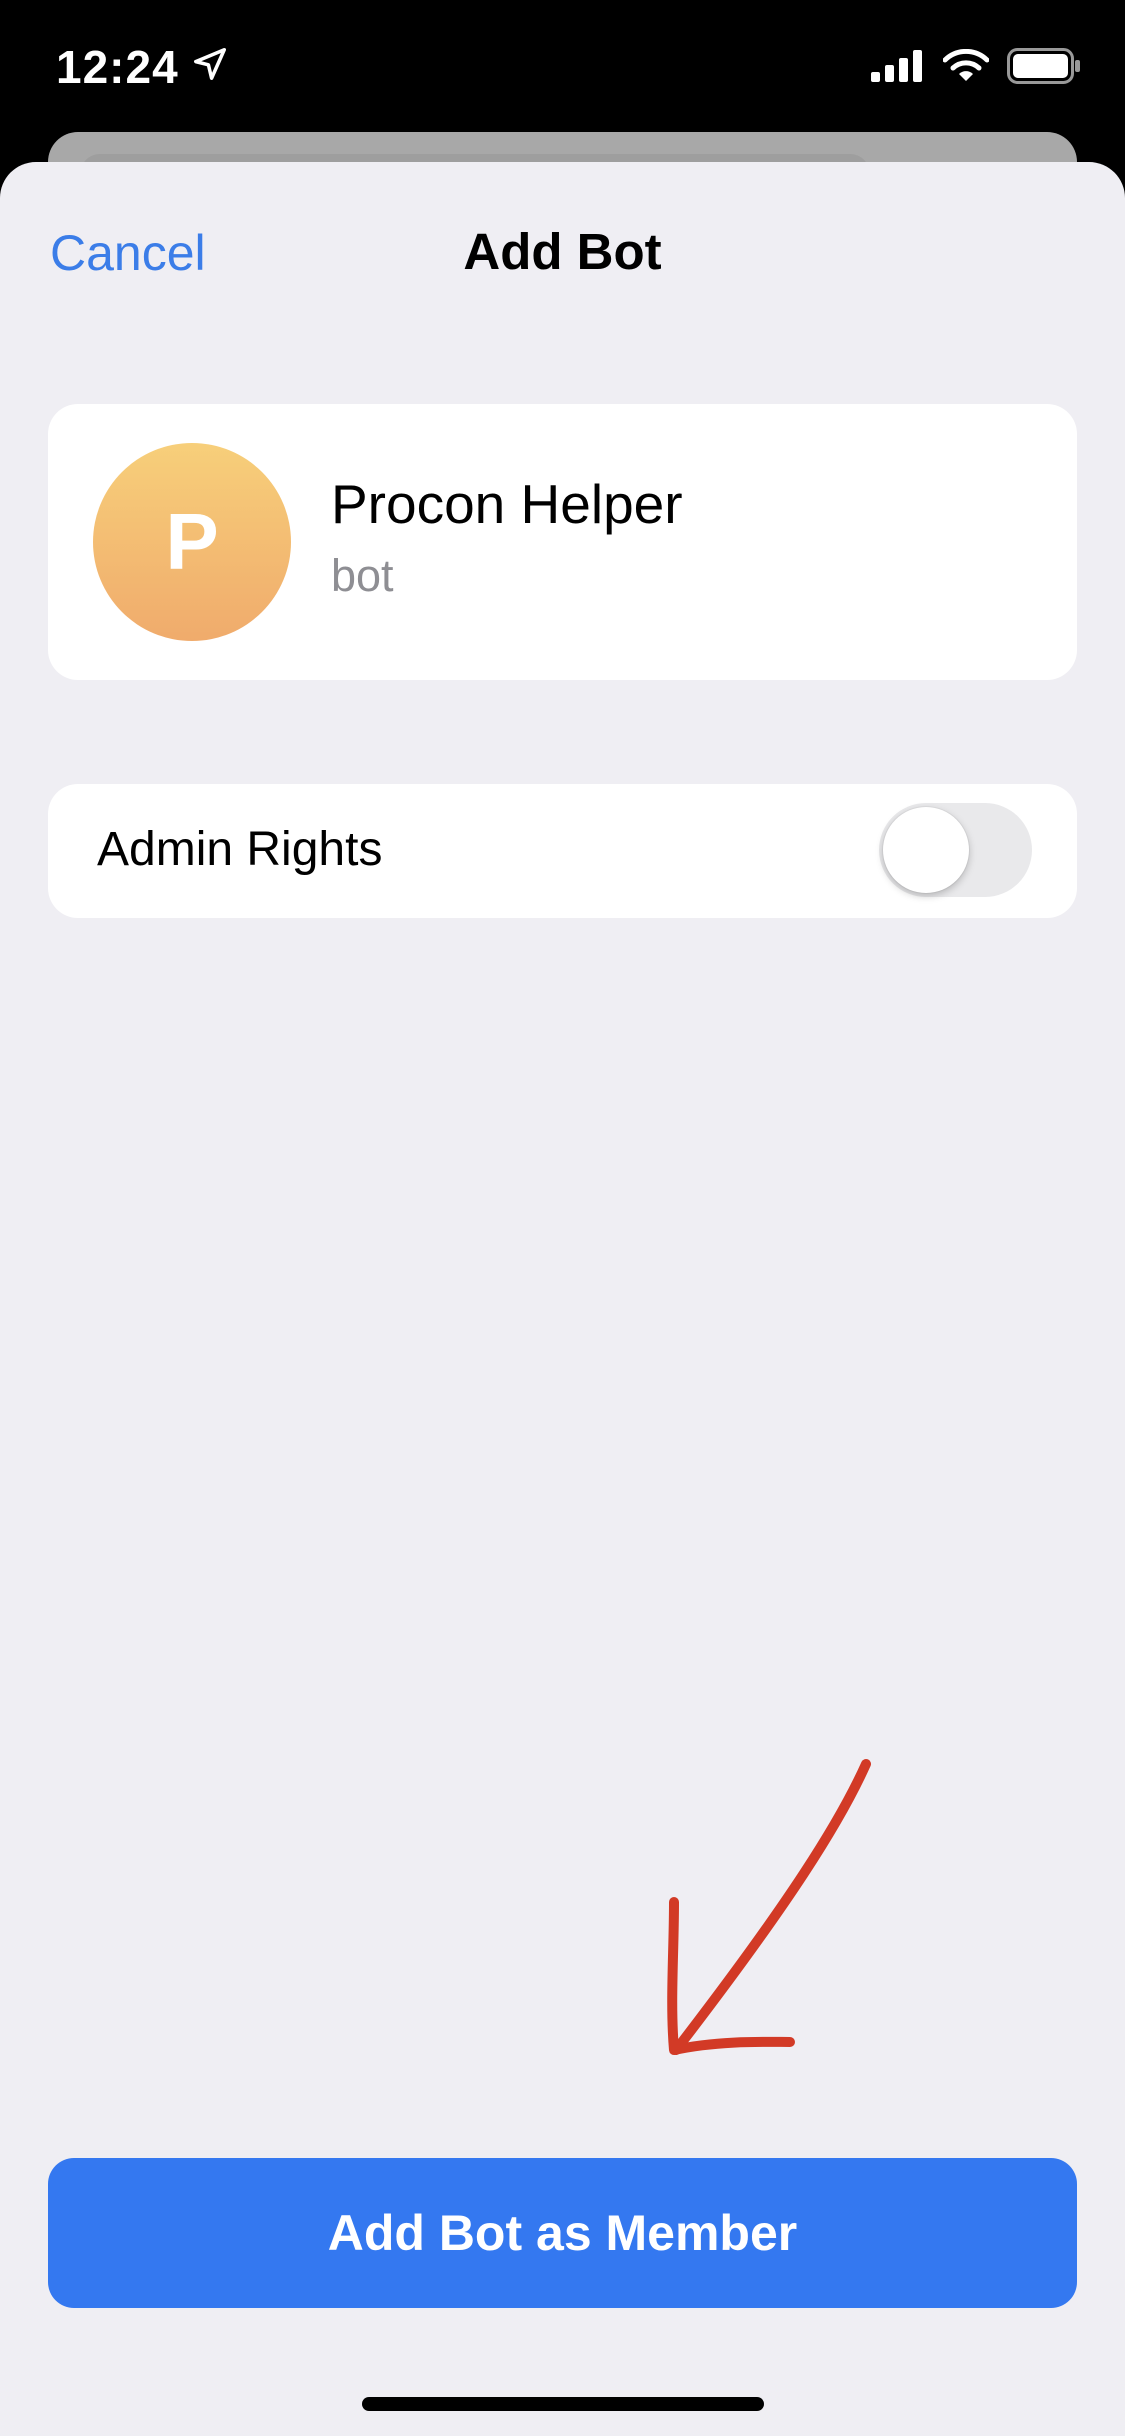  Describe the element at coordinates (562, 2233) in the screenshot. I see `add-bot-as-member-button: Add Bot as Member` at that location.